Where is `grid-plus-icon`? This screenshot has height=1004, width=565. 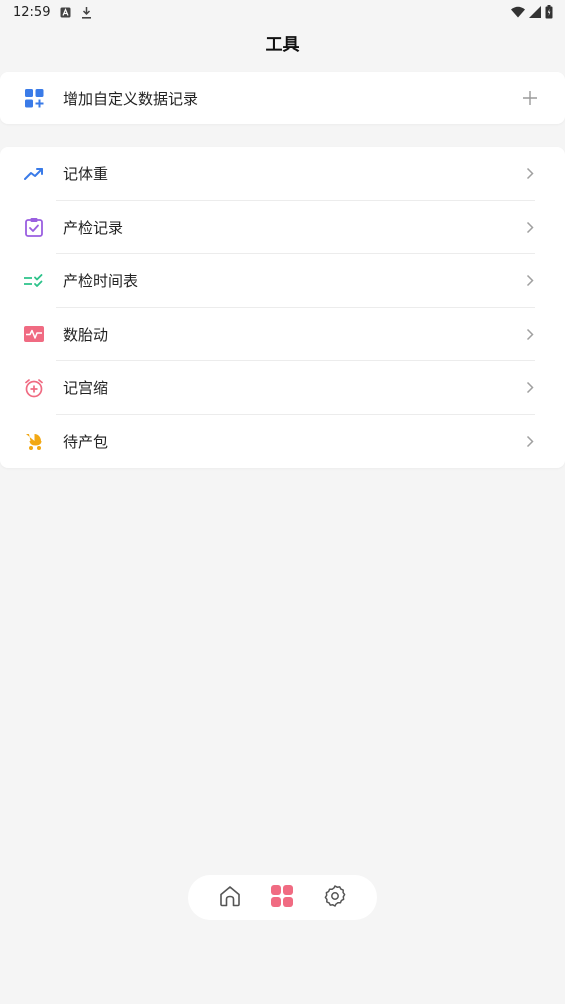 grid-plus-icon is located at coordinates (34, 98).